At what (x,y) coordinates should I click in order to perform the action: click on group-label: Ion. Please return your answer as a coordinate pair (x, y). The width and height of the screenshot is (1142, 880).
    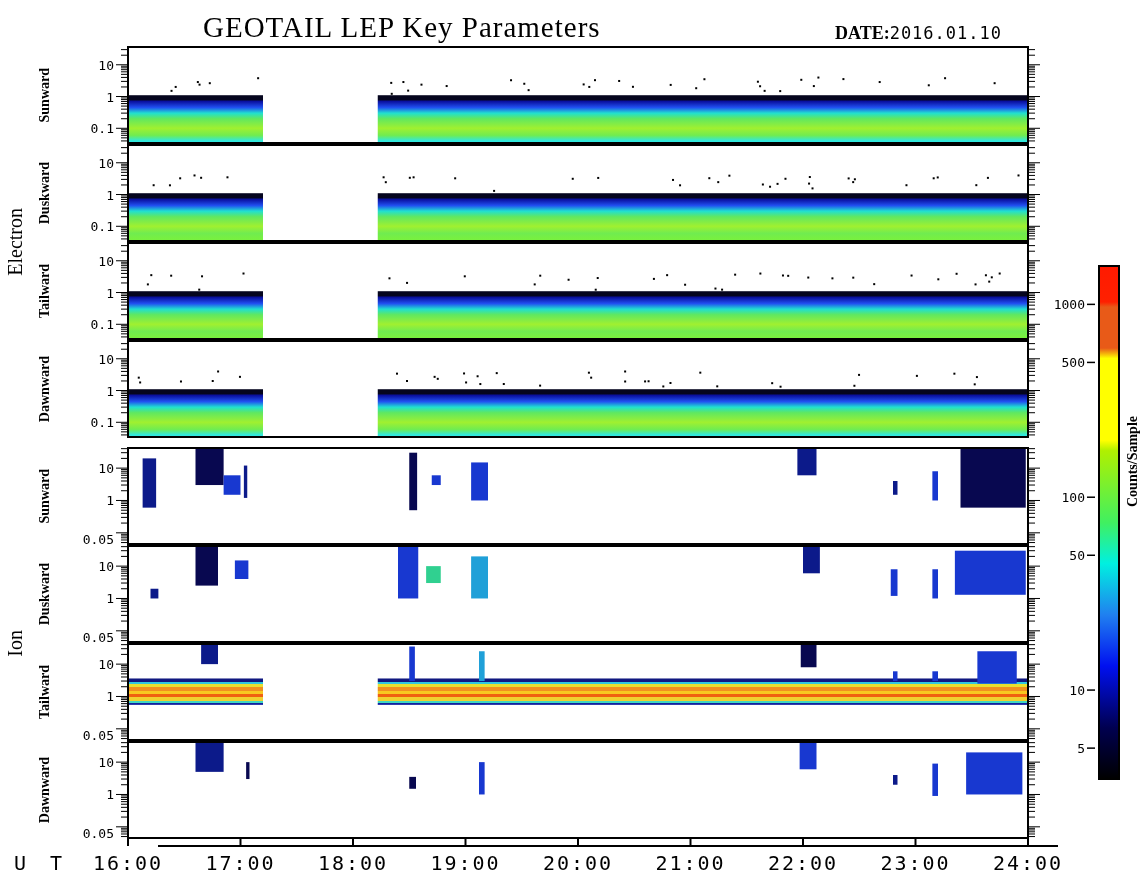
    Looking at the image, I should click on (15, 643).